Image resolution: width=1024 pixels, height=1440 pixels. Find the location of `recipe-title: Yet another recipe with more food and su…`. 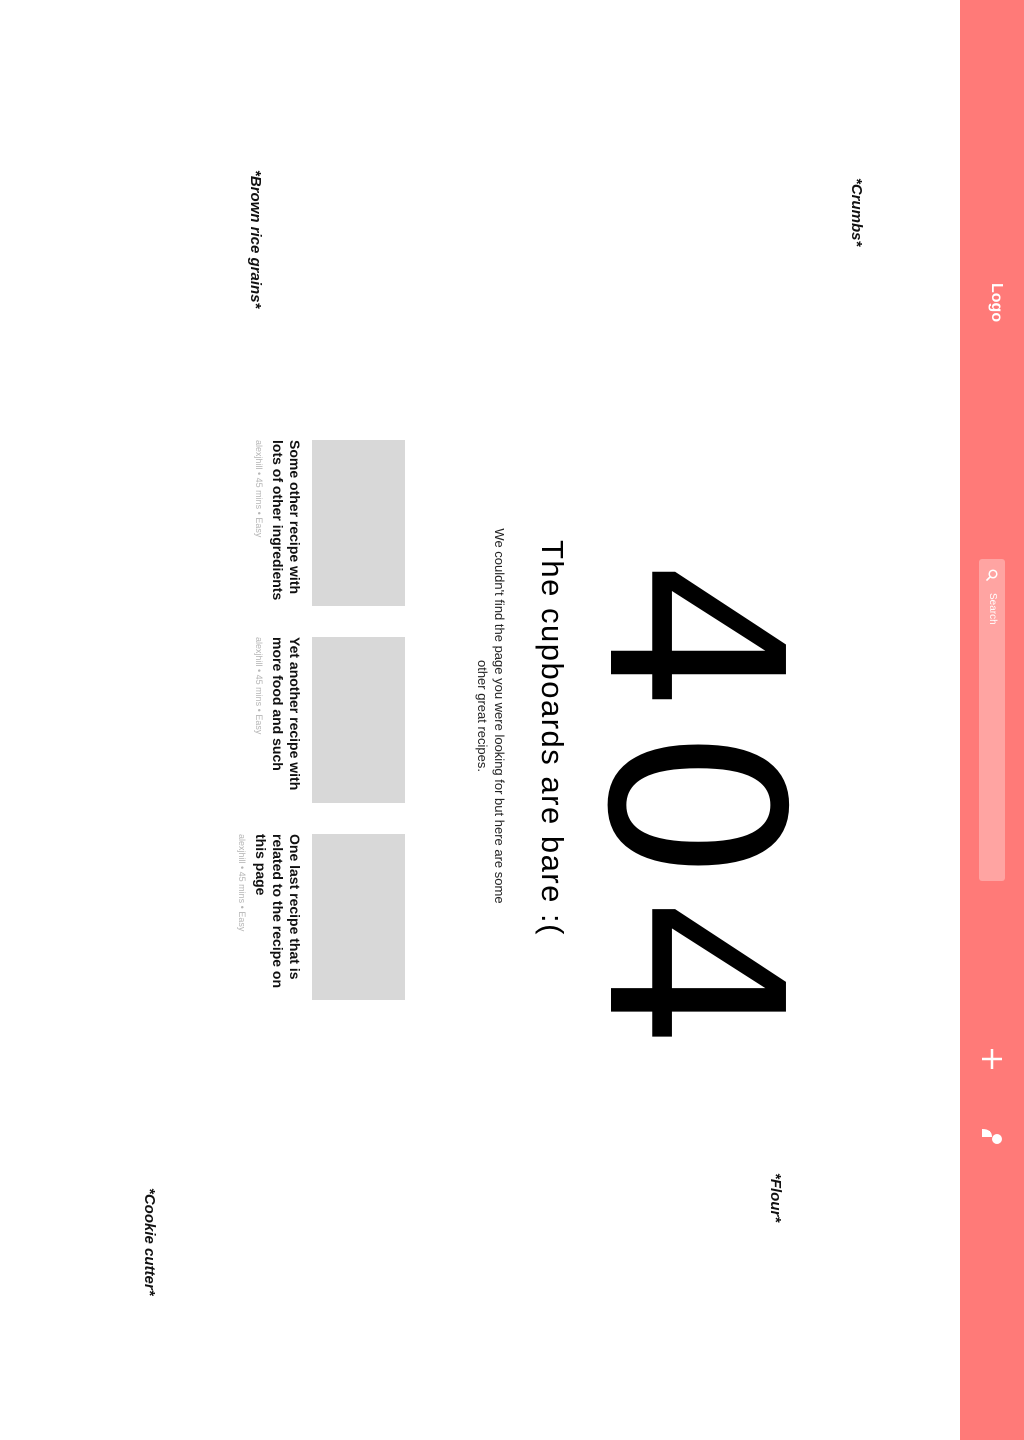

recipe-title: Yet another recipe with more food and su… is located at coordinates (286, 720).